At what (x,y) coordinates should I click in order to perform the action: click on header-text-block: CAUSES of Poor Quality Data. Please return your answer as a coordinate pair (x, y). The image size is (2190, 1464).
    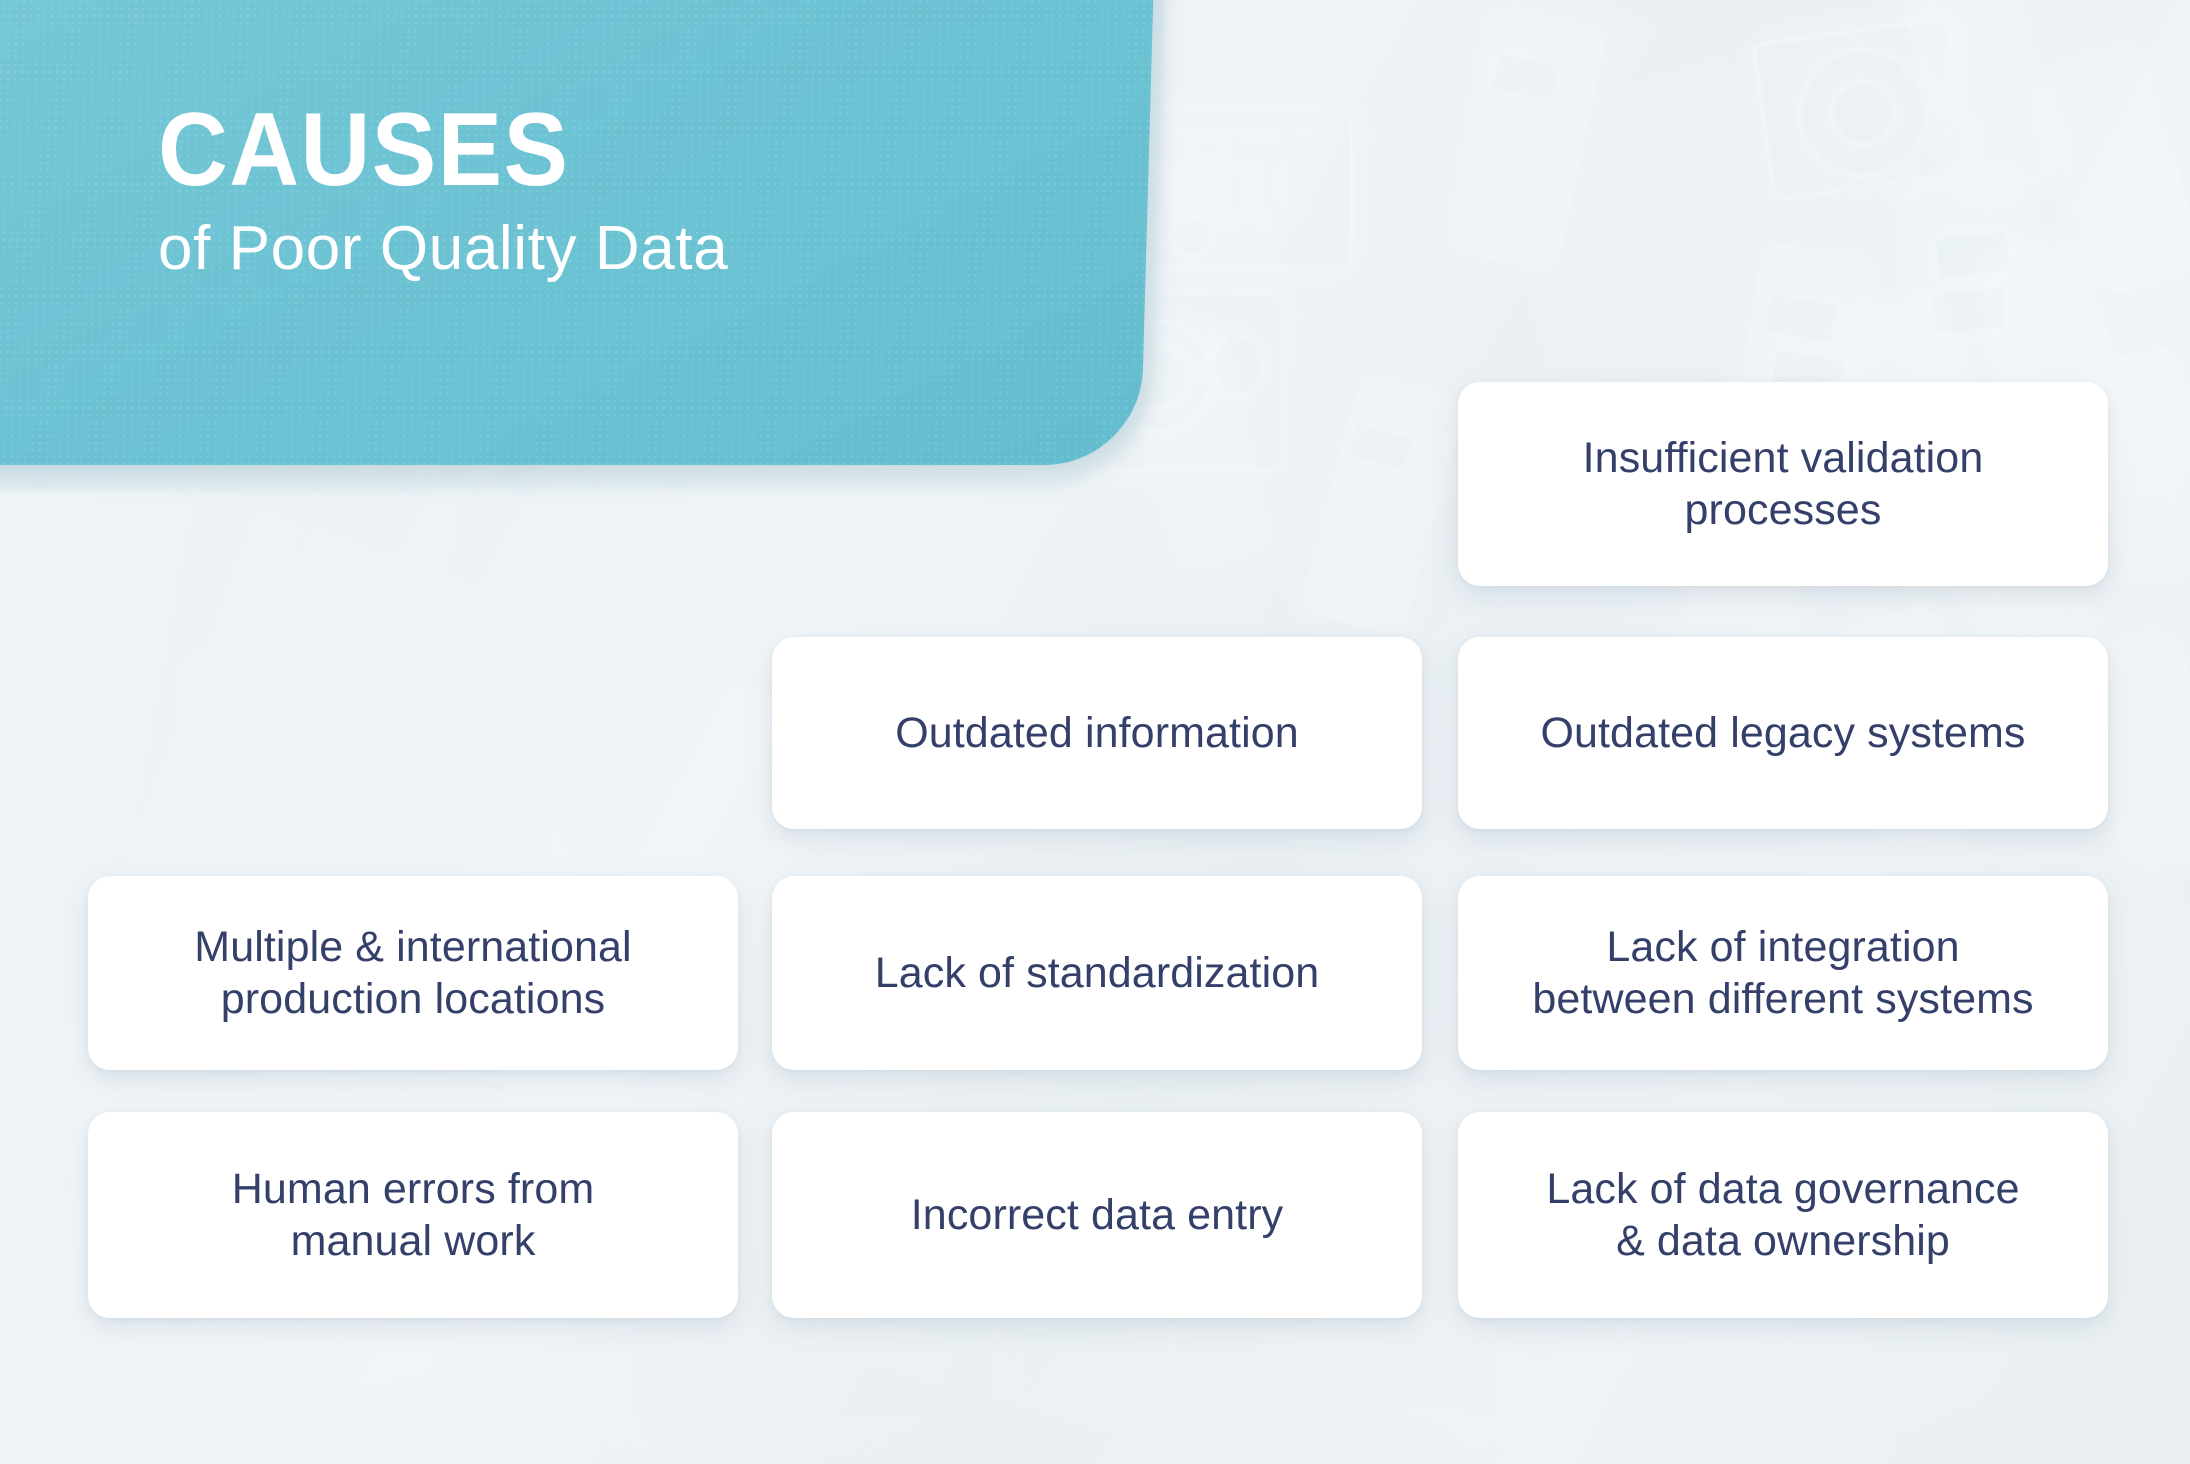
    Looking at the image, I should click on (568, 189).